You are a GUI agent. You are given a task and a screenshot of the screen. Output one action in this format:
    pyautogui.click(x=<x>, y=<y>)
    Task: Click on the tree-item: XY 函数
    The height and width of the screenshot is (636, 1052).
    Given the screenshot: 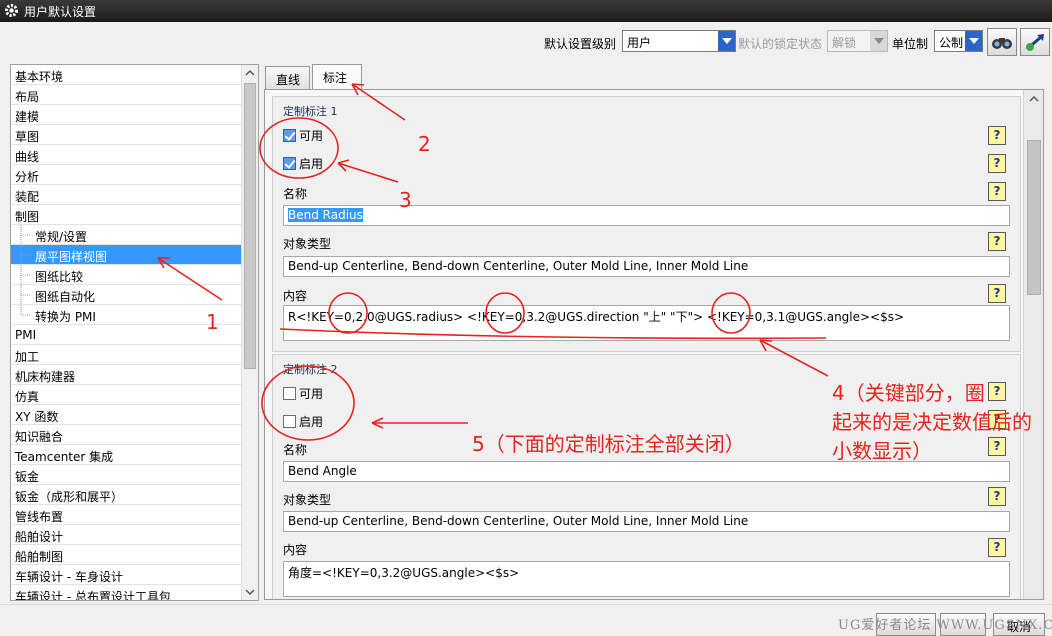 What is the action you would take?
    pyautogui.click(x=126, y=415)
    